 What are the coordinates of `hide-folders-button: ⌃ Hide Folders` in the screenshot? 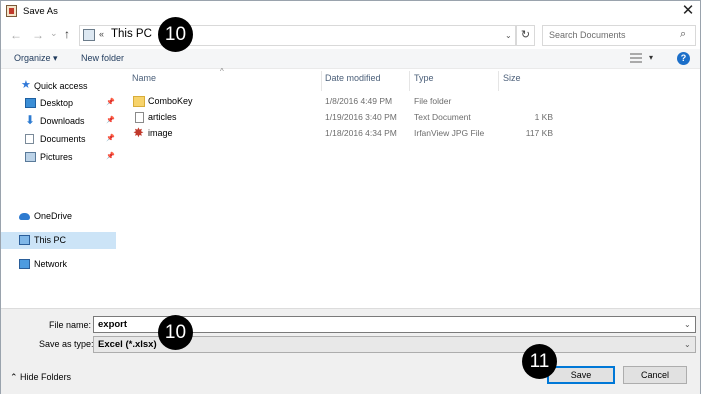 It's located at (40, 377).